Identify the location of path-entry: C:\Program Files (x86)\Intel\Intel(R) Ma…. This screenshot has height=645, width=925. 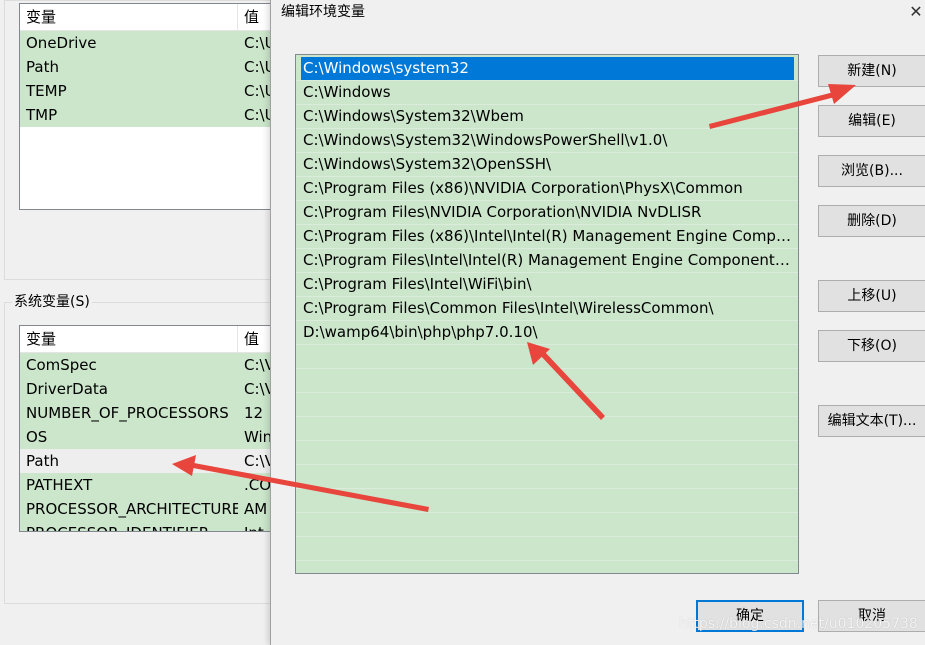
(547, 236).